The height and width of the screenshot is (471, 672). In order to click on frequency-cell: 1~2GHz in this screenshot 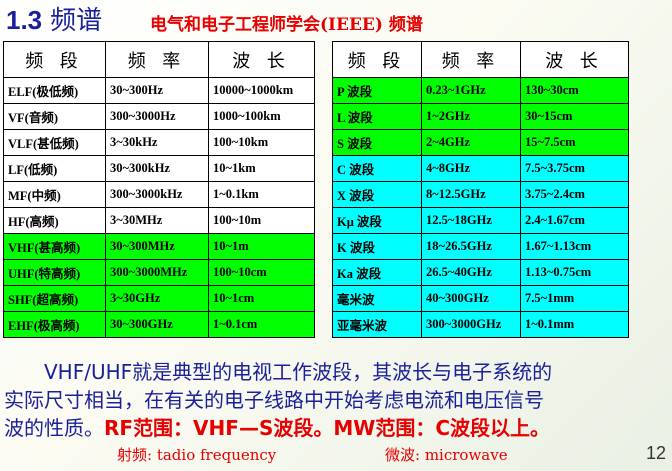, I will do `click(471, 116)`.